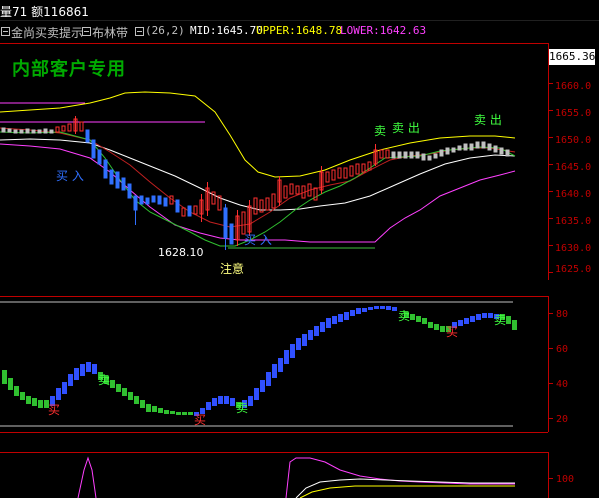 Image resolution: width=599 pixels, height=498 pixels. Describe the element at coordinates (562, 419) in the screenshot. I see `sub-y-tick: 20` at that location.